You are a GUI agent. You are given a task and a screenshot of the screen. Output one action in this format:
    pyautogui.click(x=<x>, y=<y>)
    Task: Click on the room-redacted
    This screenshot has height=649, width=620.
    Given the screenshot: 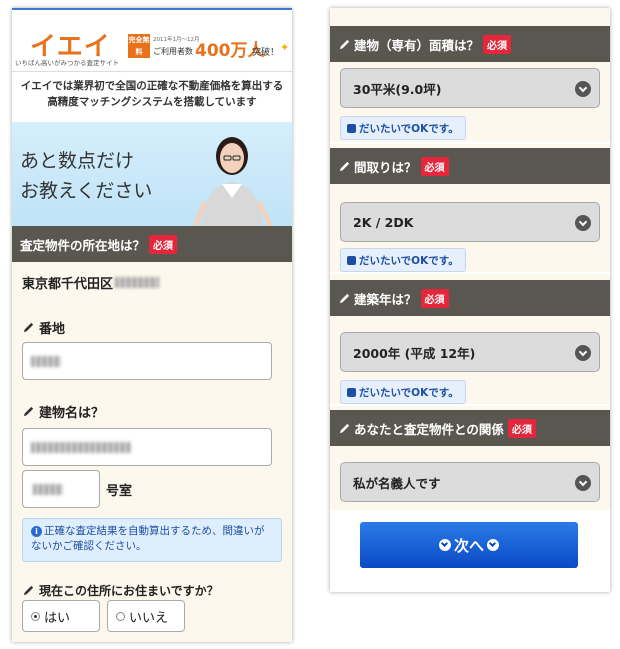 What is the action you would take?
    pyautogui.click(x=48, y=489)
    